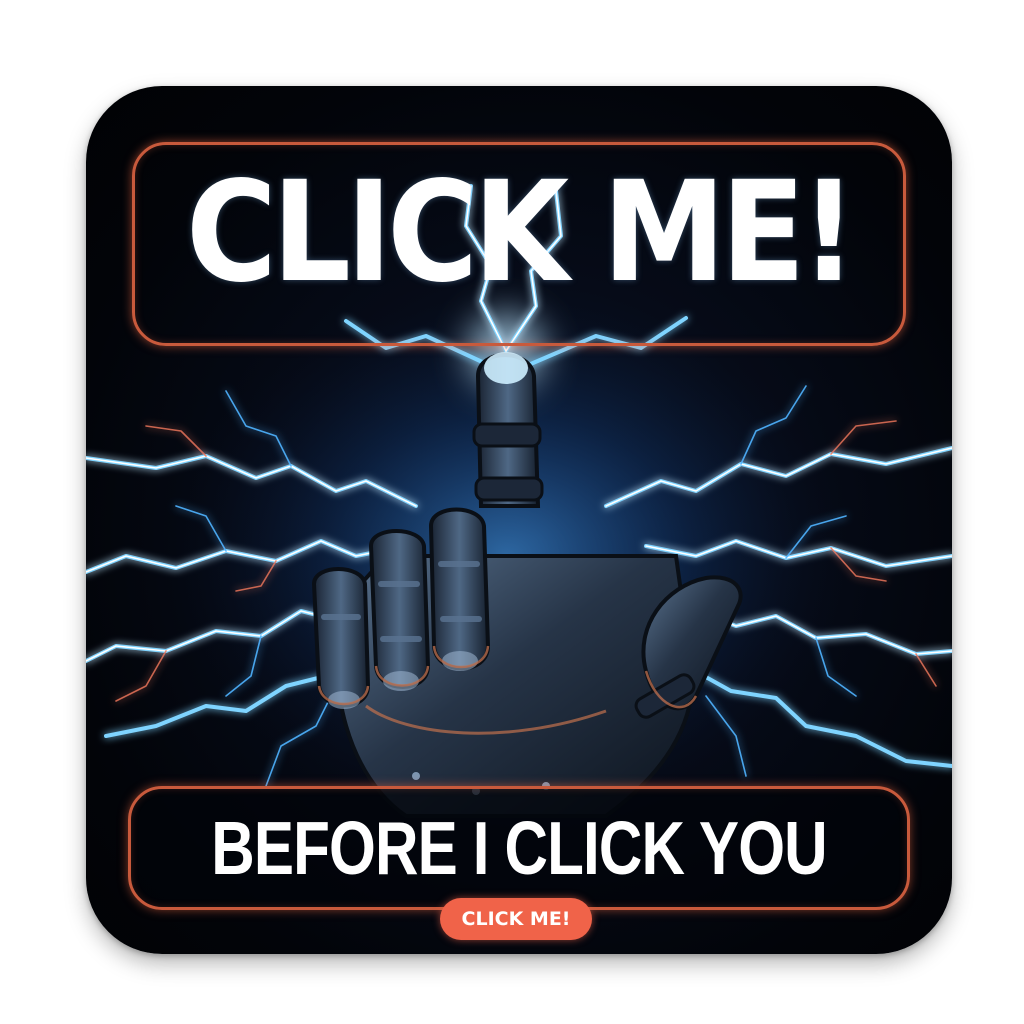 The height and width of the screenshot is (1024, 1024). I want to click on click-me-button: CLICK ME!, so click(516, 919).